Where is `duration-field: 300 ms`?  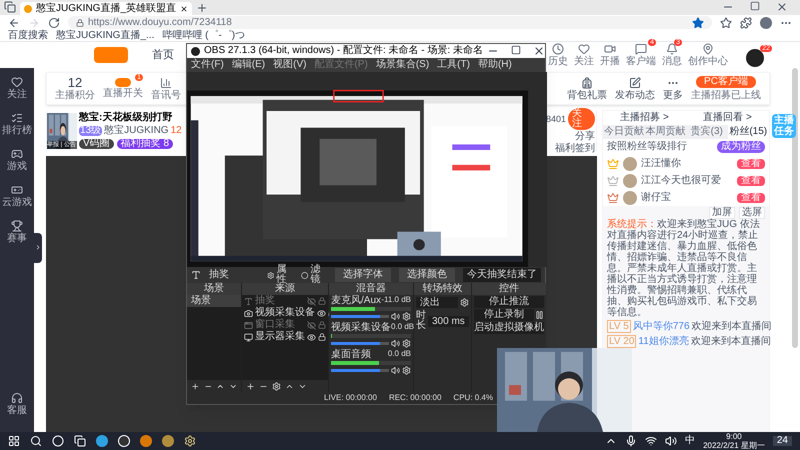 duration-field: 300 ms is located at coordinates (448, 321).